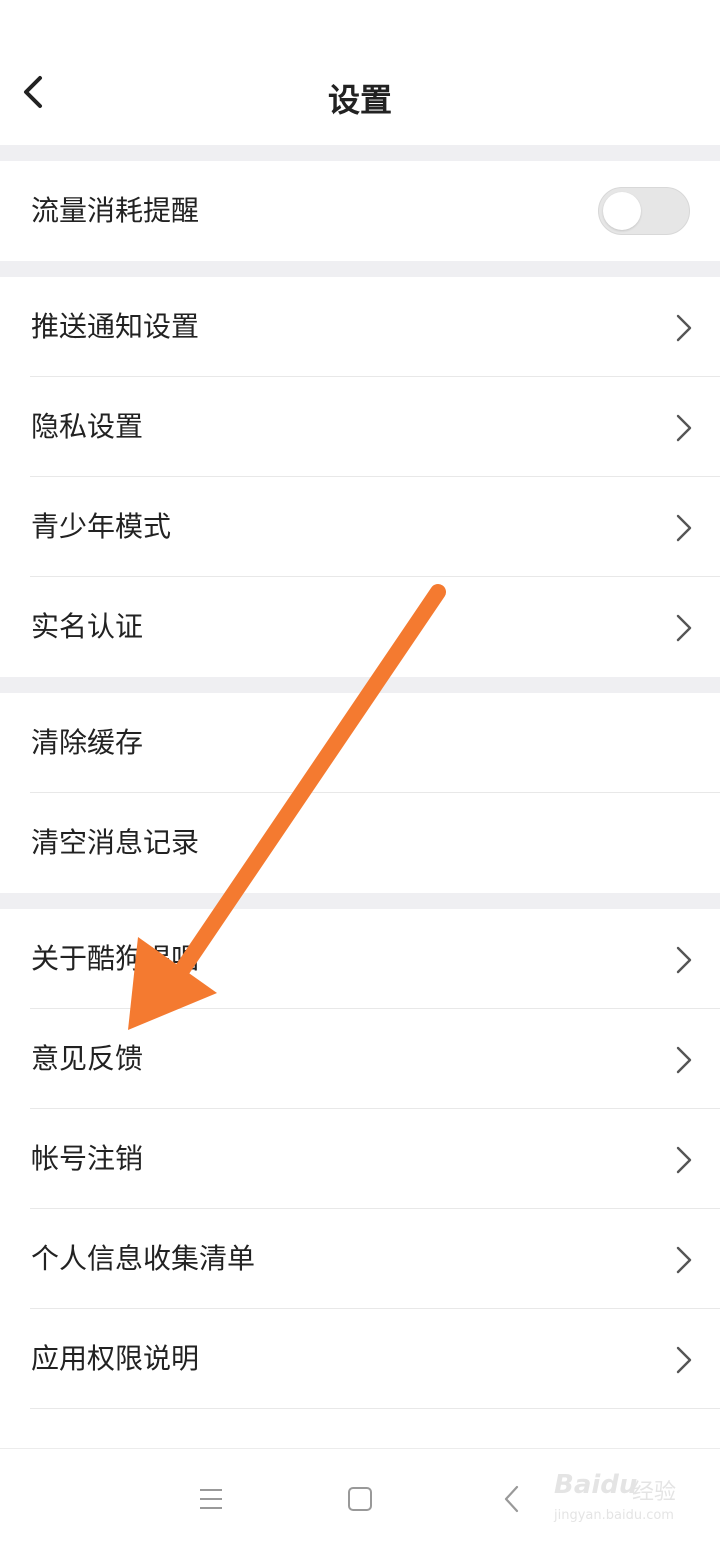 The image size is (720, 1544). What do you see at coordinates (360, 527) in the screenshot?
I see `settings-row-teen-mode: 青少年模式` at bounding box center [360, 527].